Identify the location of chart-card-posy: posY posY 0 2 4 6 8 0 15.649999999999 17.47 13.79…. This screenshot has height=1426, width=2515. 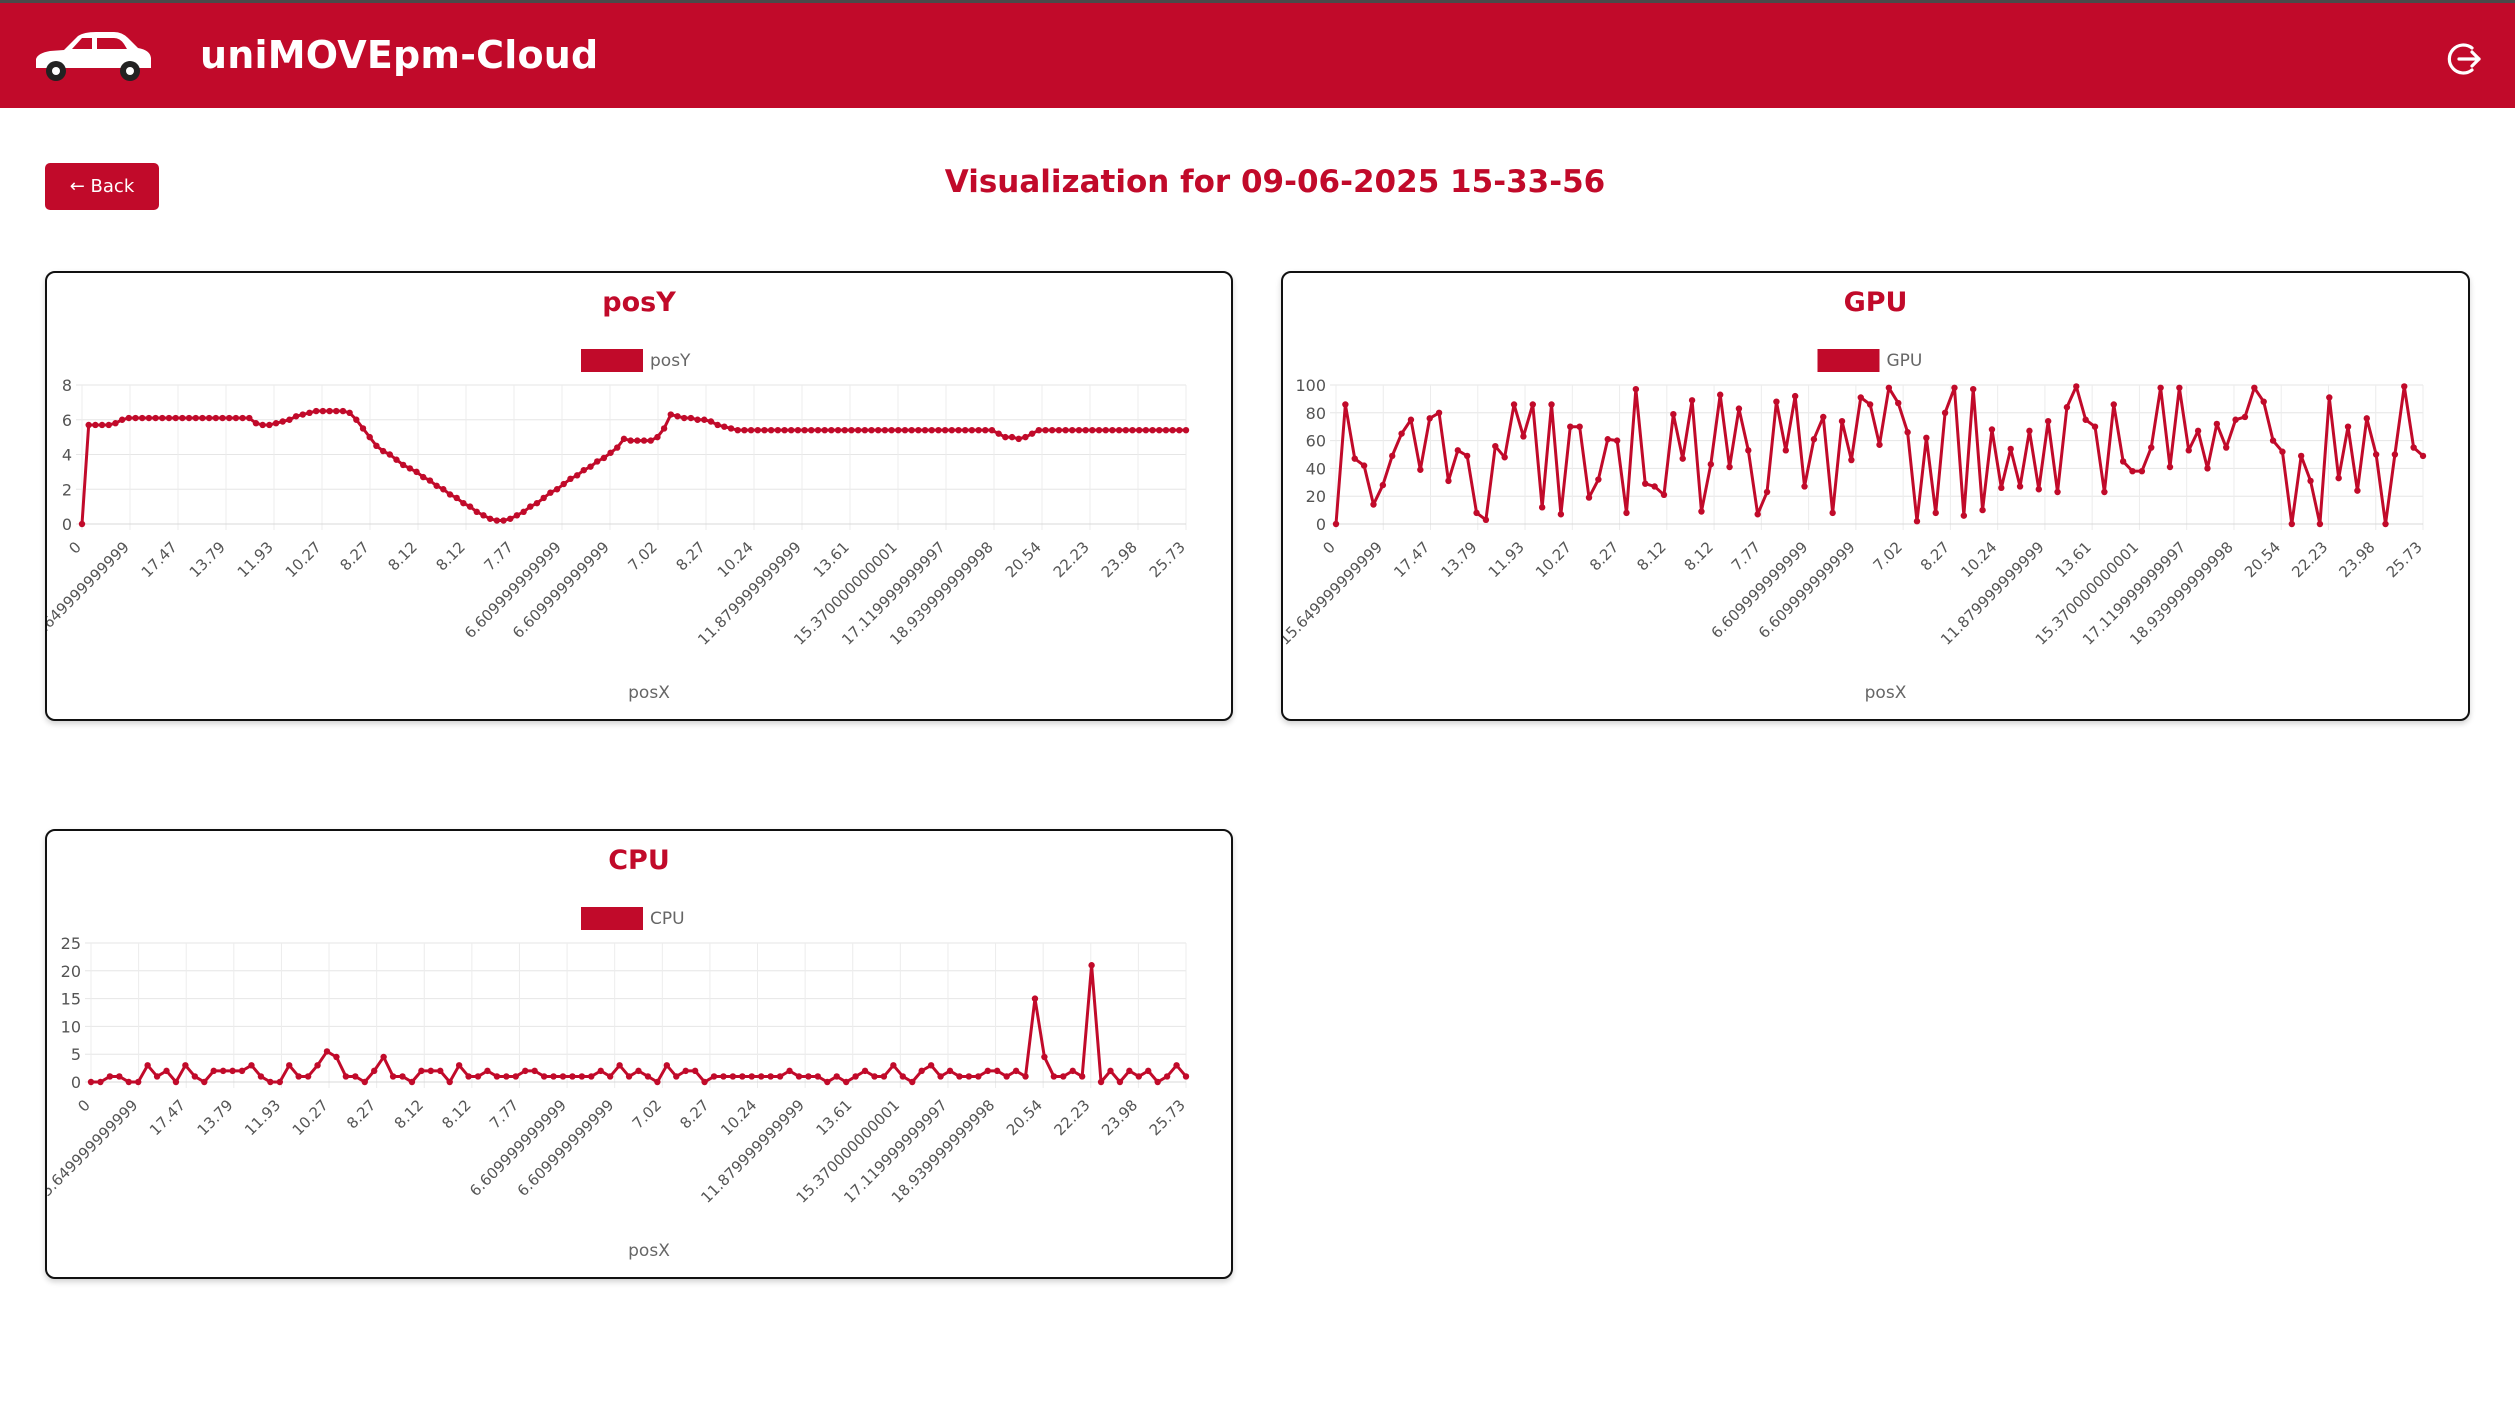
(639, 496).